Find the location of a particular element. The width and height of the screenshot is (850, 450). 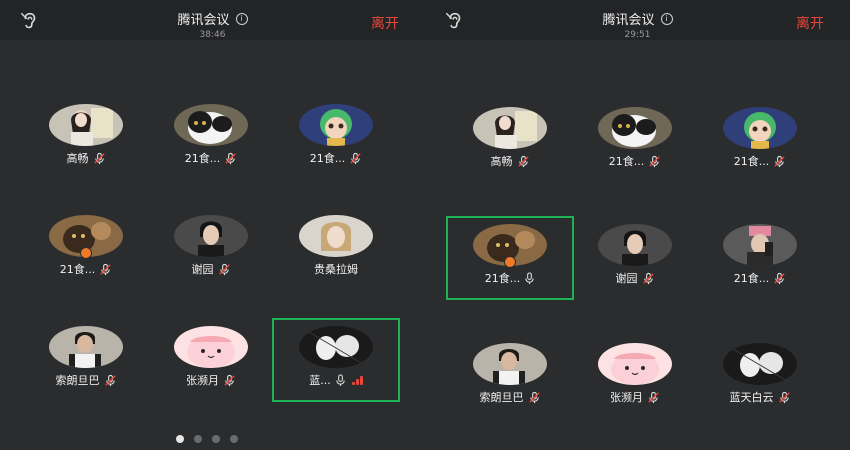

participant-name: 蓝天白云 is located at coordinates (751, 397).